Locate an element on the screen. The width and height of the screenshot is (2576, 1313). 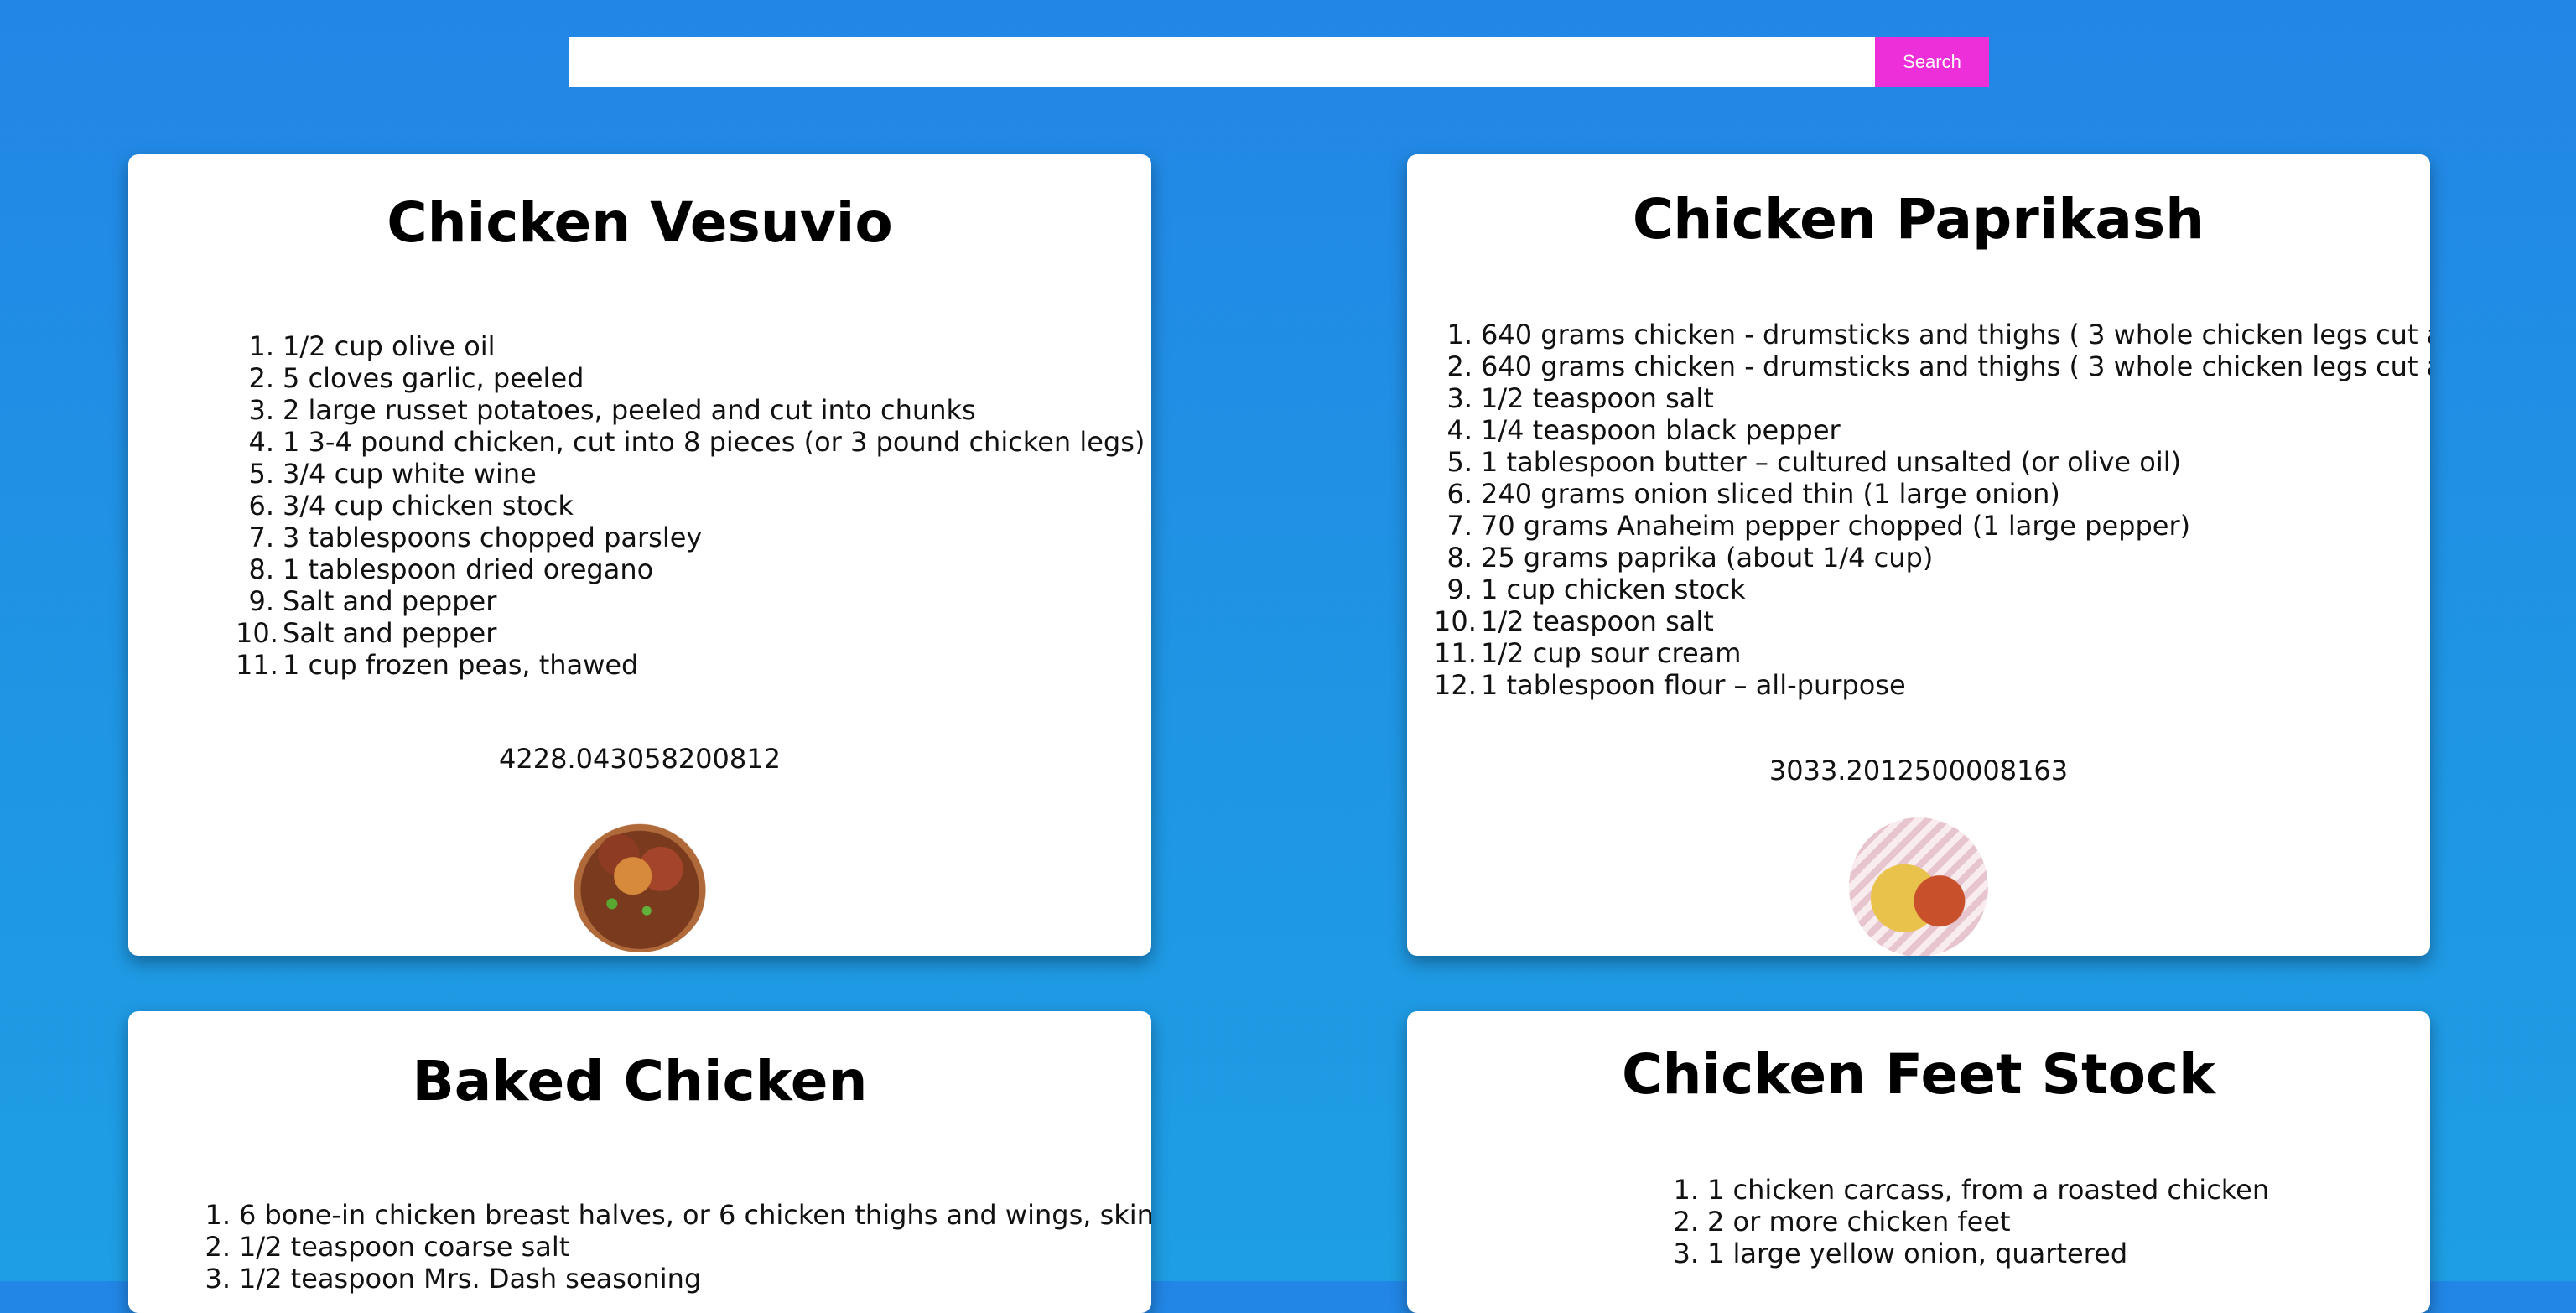
ingredient-item: 1 cup frozen peas, thawed is located at coordinates (437, 665).